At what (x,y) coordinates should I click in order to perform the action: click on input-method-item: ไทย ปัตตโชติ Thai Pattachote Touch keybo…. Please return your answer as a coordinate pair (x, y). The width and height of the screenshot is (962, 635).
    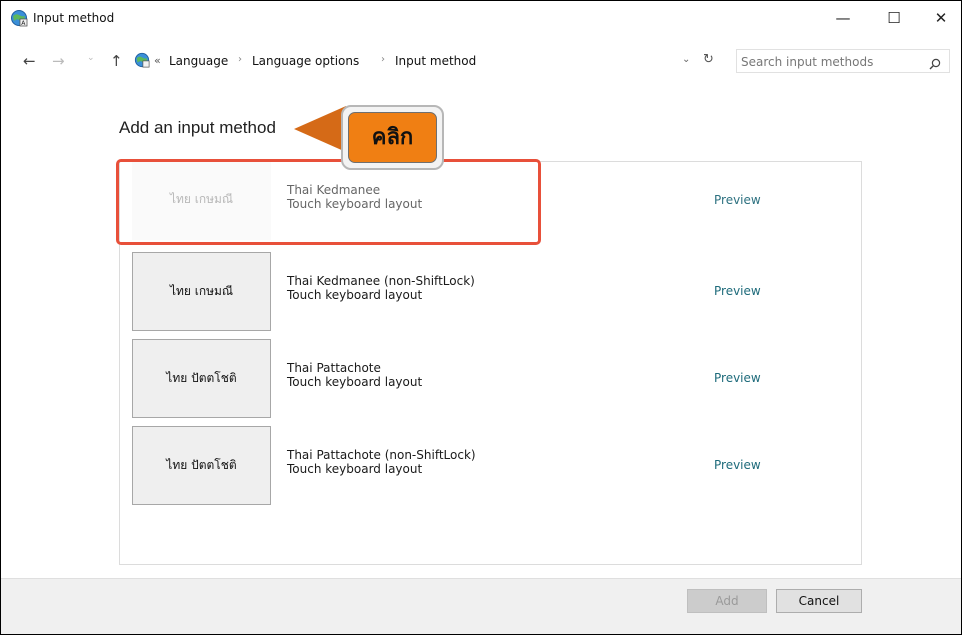
    Looking at the image, I should click on (482, 378).